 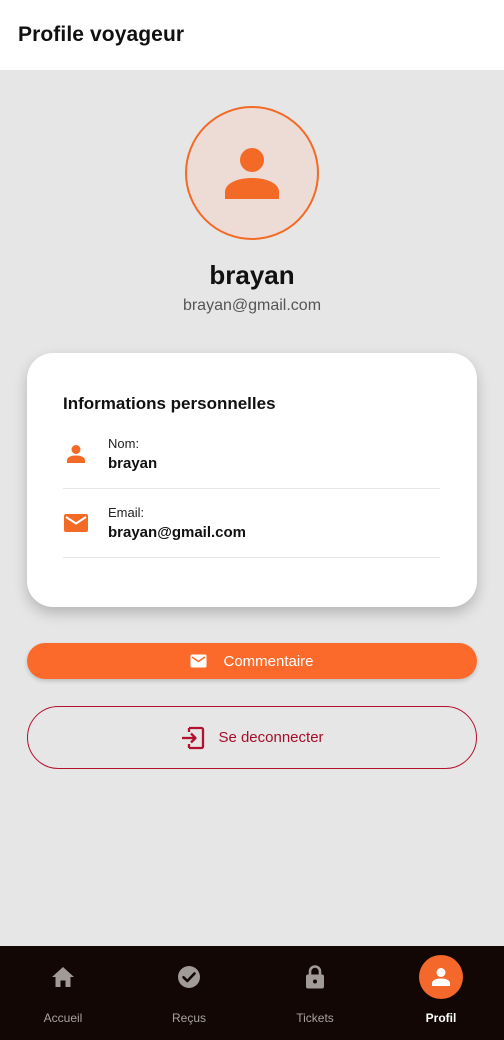 I want to click on nav-item-recus: Reçus, so click(x=189, y=993).